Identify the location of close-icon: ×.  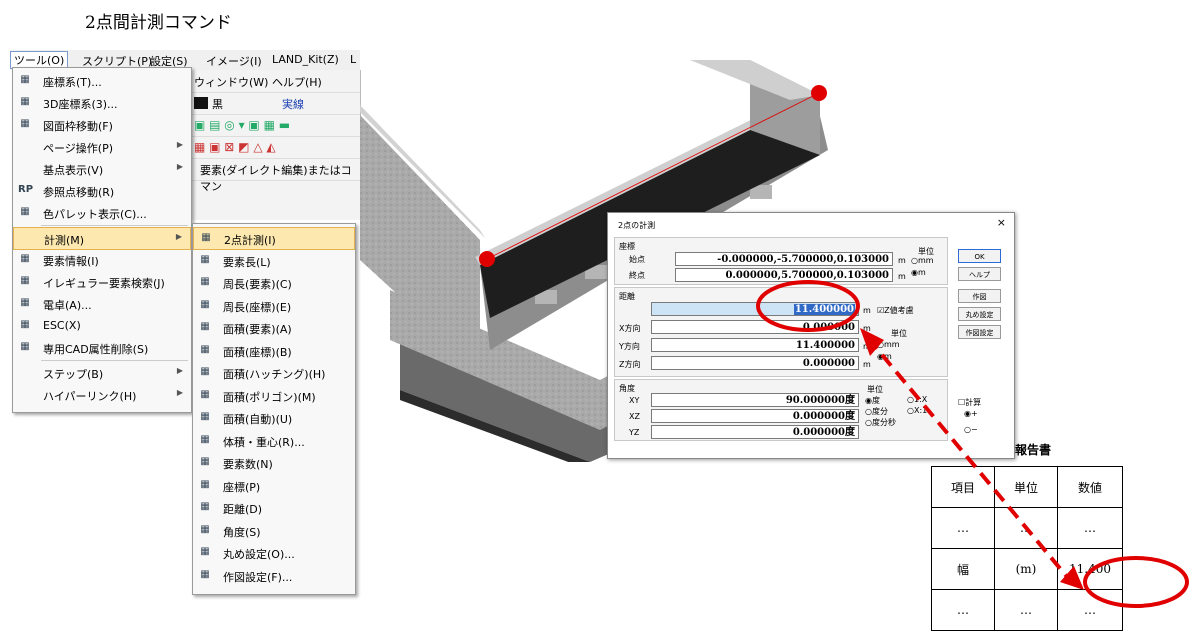
(1001, 222).